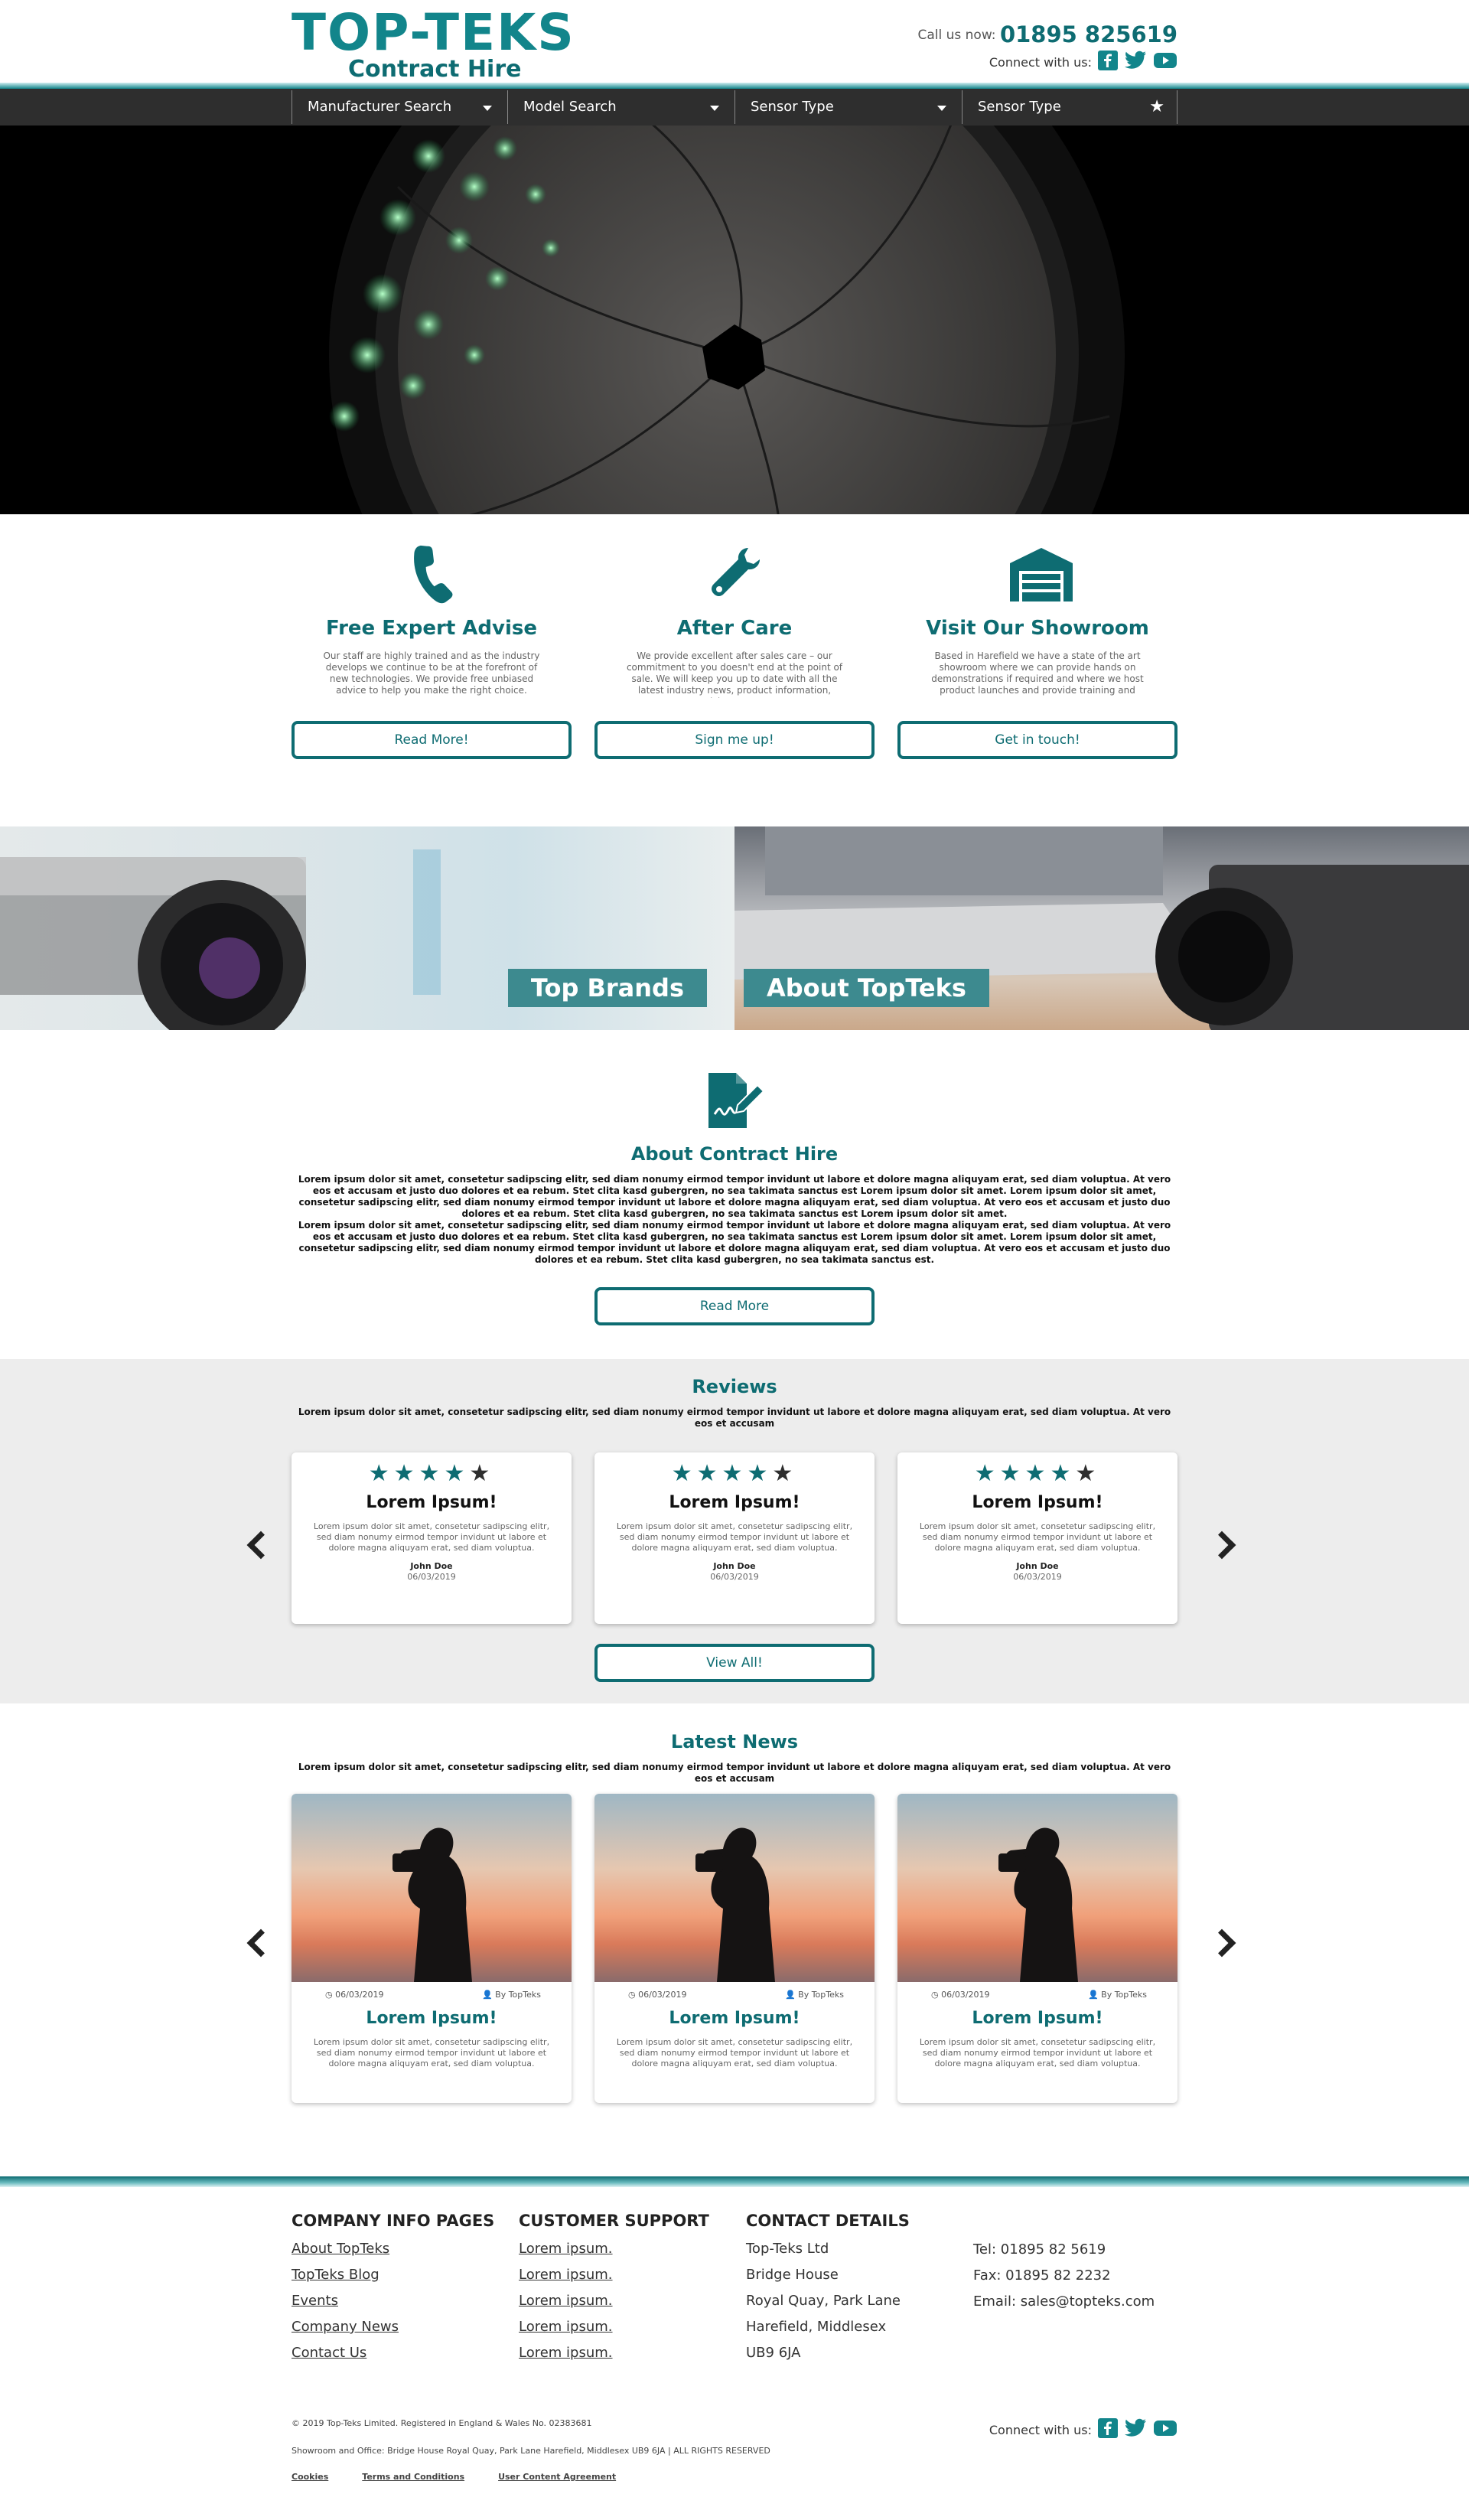 The height and width of the screenshot is (2520, 1469). I want to click on user-content-link: User Content Agreement, so click(557, 2477).